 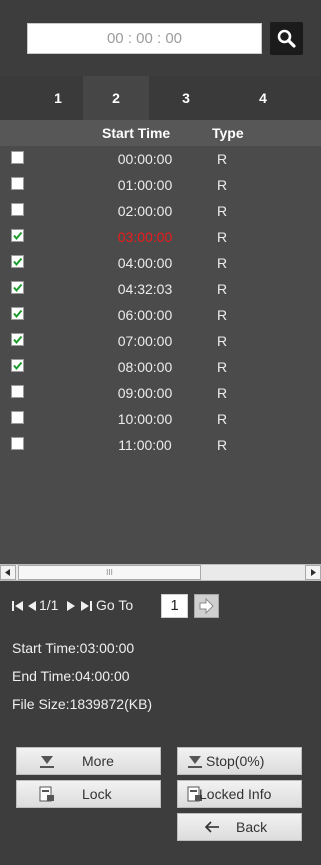 I want to click on table-row: 01:00:00 R, so click(x=160, y=185).